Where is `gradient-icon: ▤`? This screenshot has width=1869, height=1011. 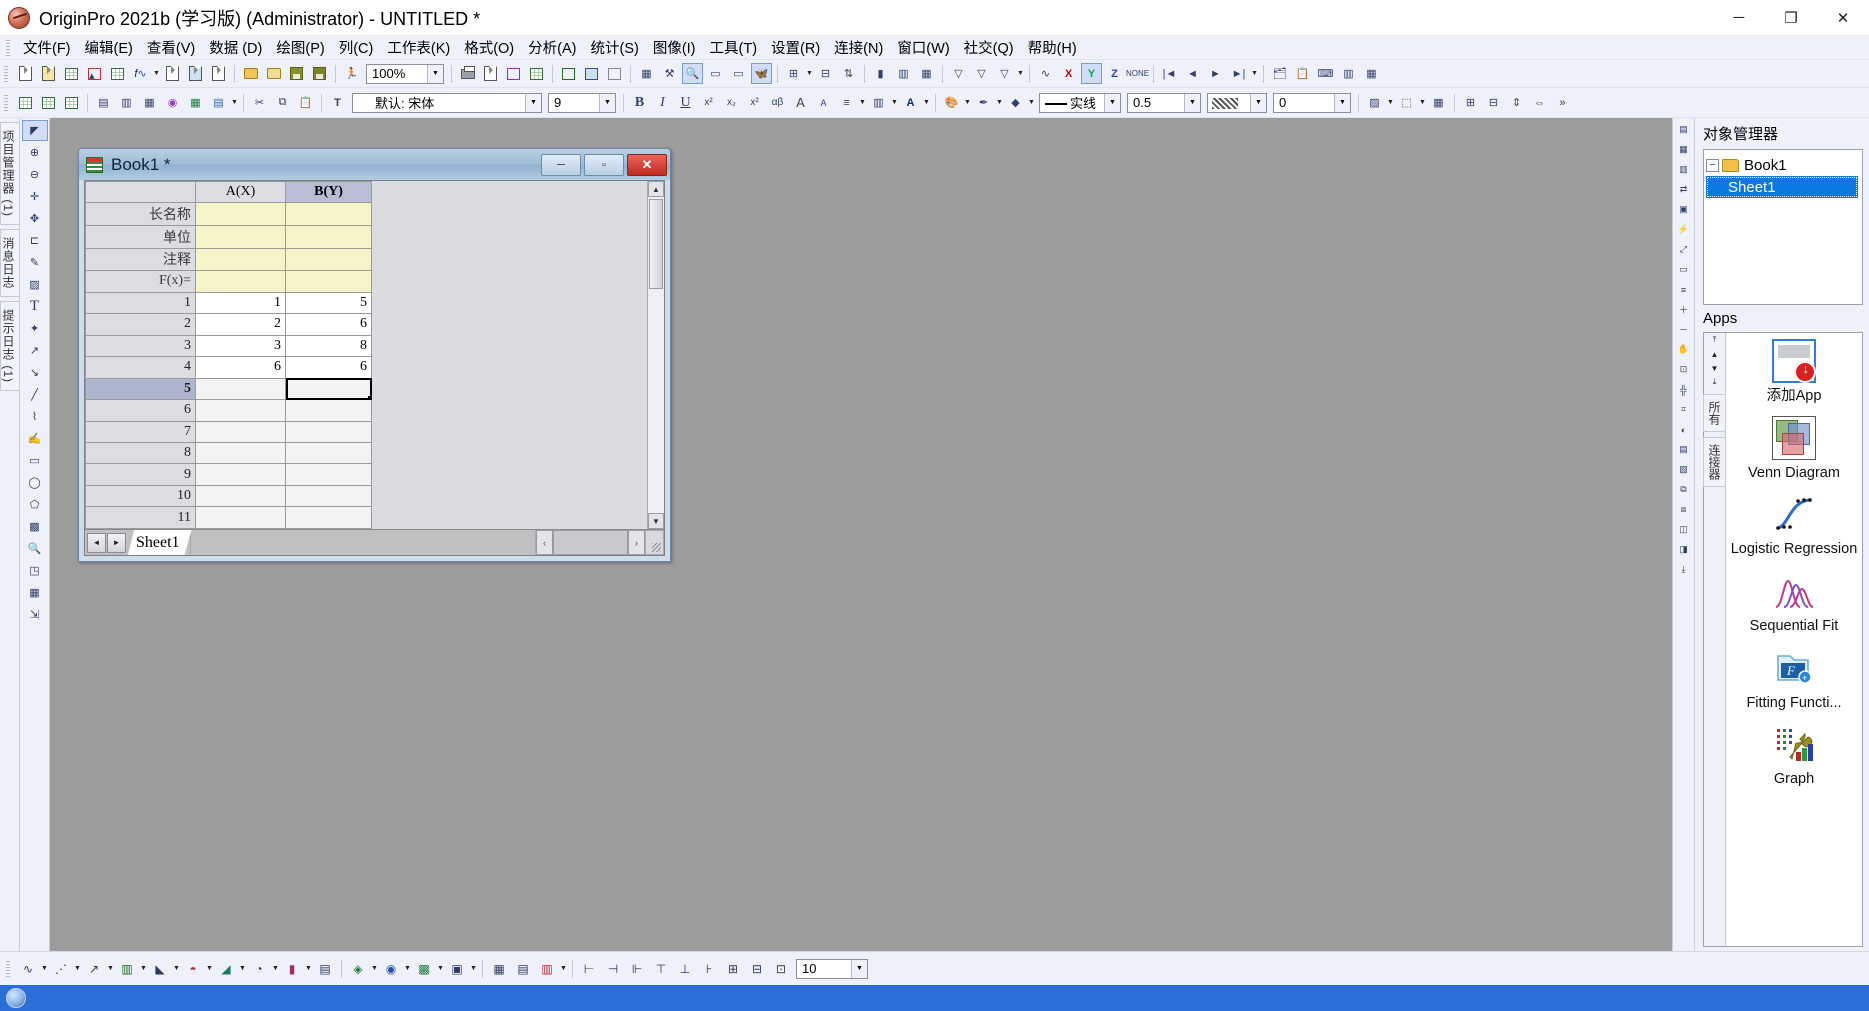
gradient-icon: ▤ is located at coordinates (218, 102).